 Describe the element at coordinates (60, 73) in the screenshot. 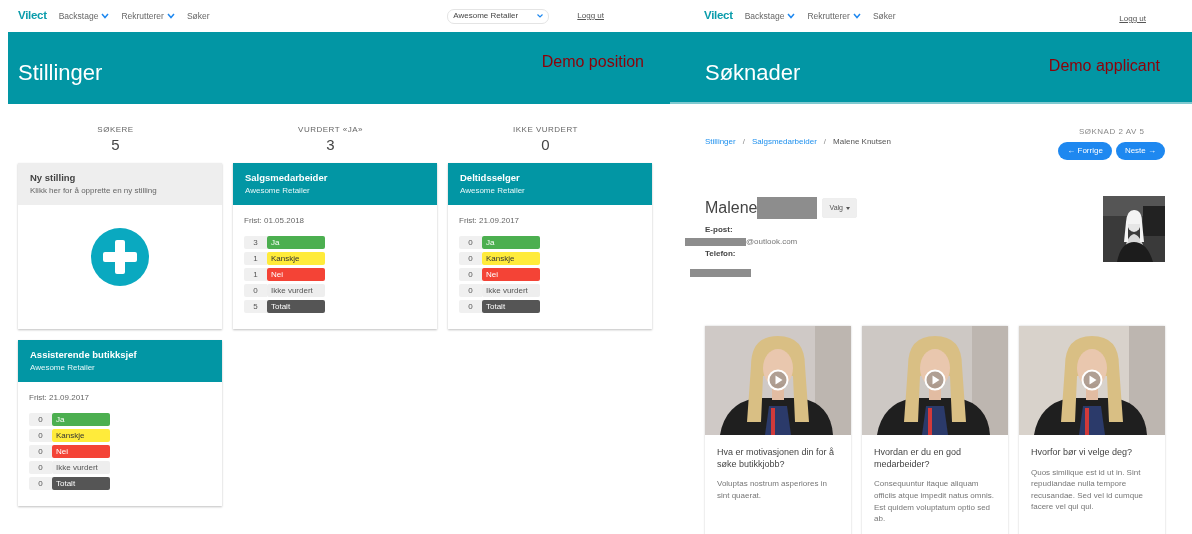

I see `page-title: Stillinger` at that location.